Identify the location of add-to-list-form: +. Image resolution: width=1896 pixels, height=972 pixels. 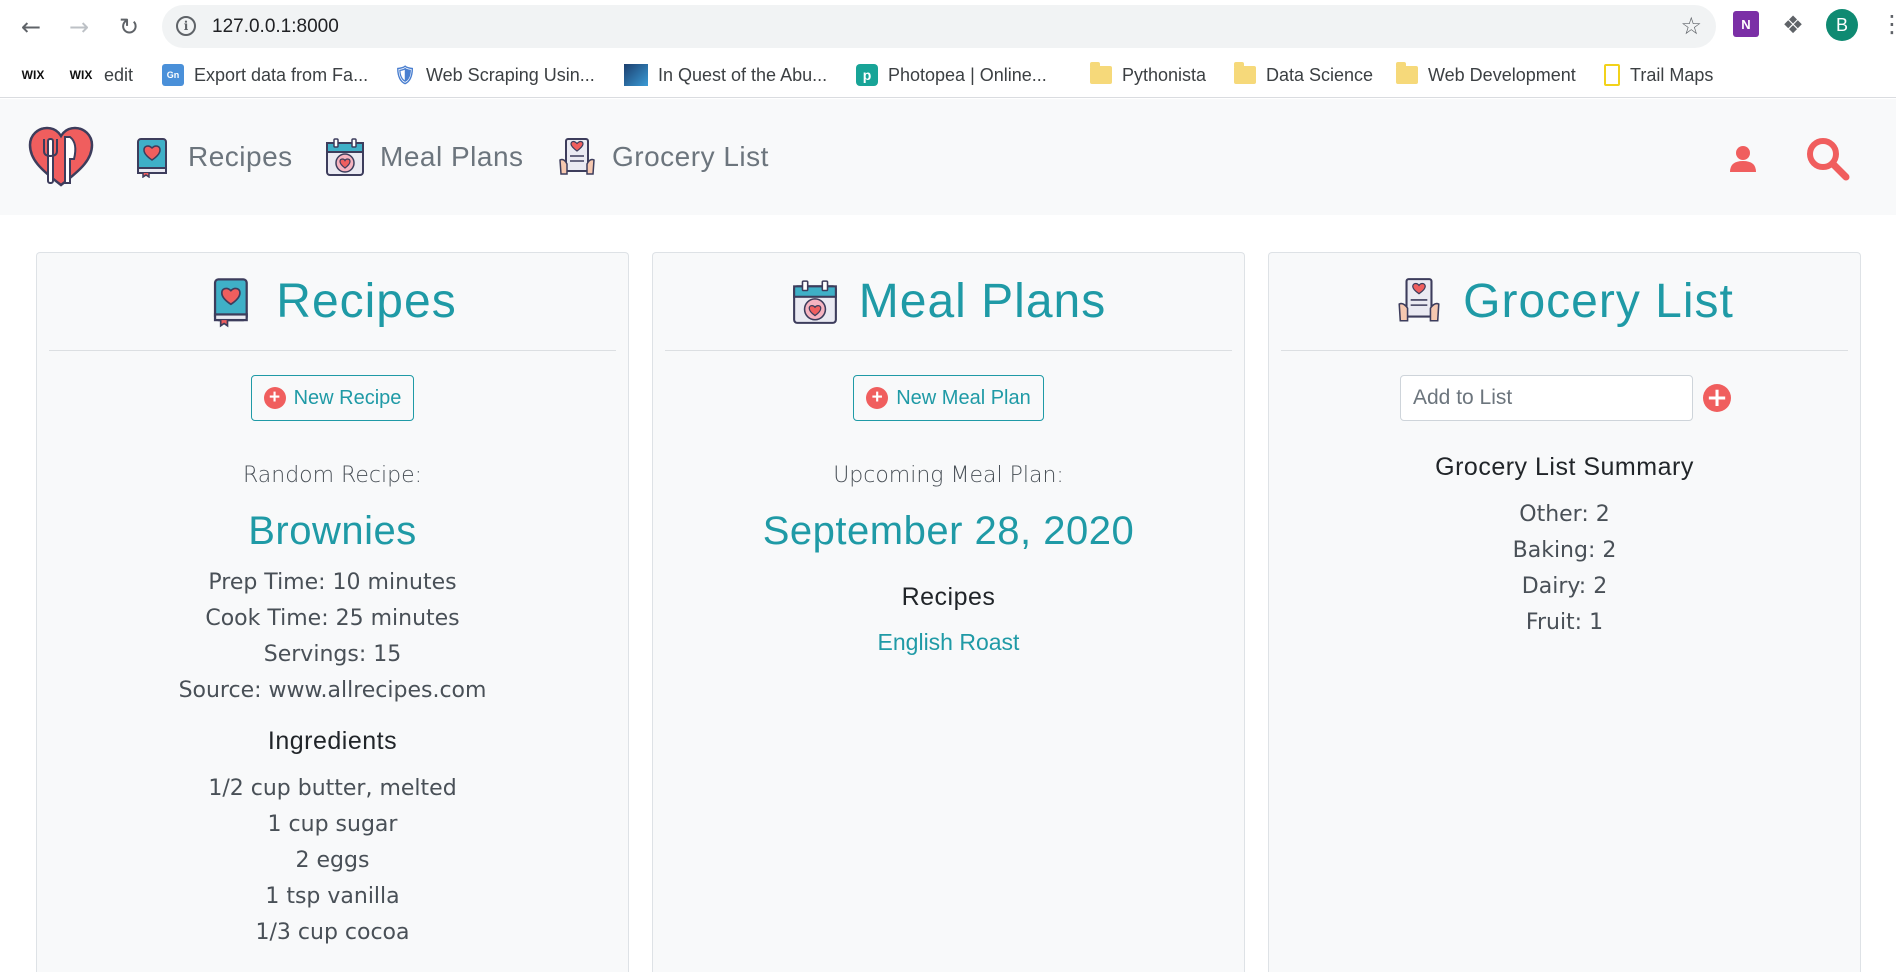
(1565, 398).